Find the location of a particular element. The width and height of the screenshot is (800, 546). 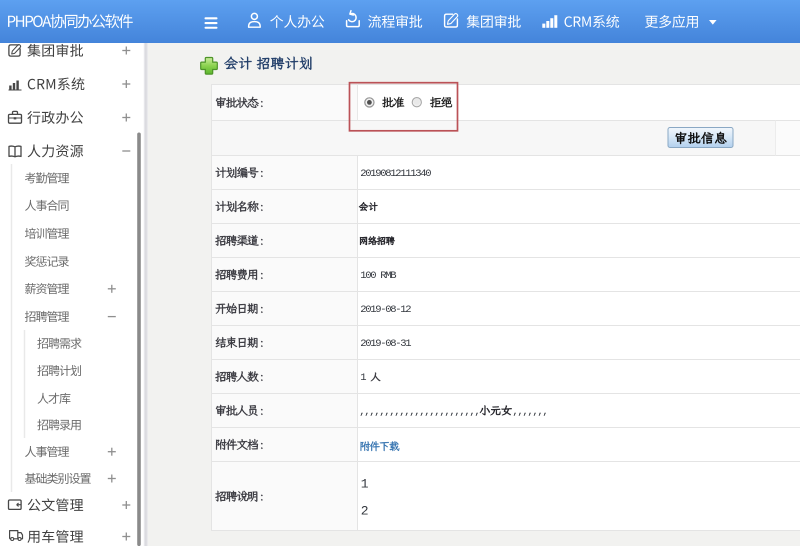

svg-text: 20190812111340 is located at coordinates (395, 174).